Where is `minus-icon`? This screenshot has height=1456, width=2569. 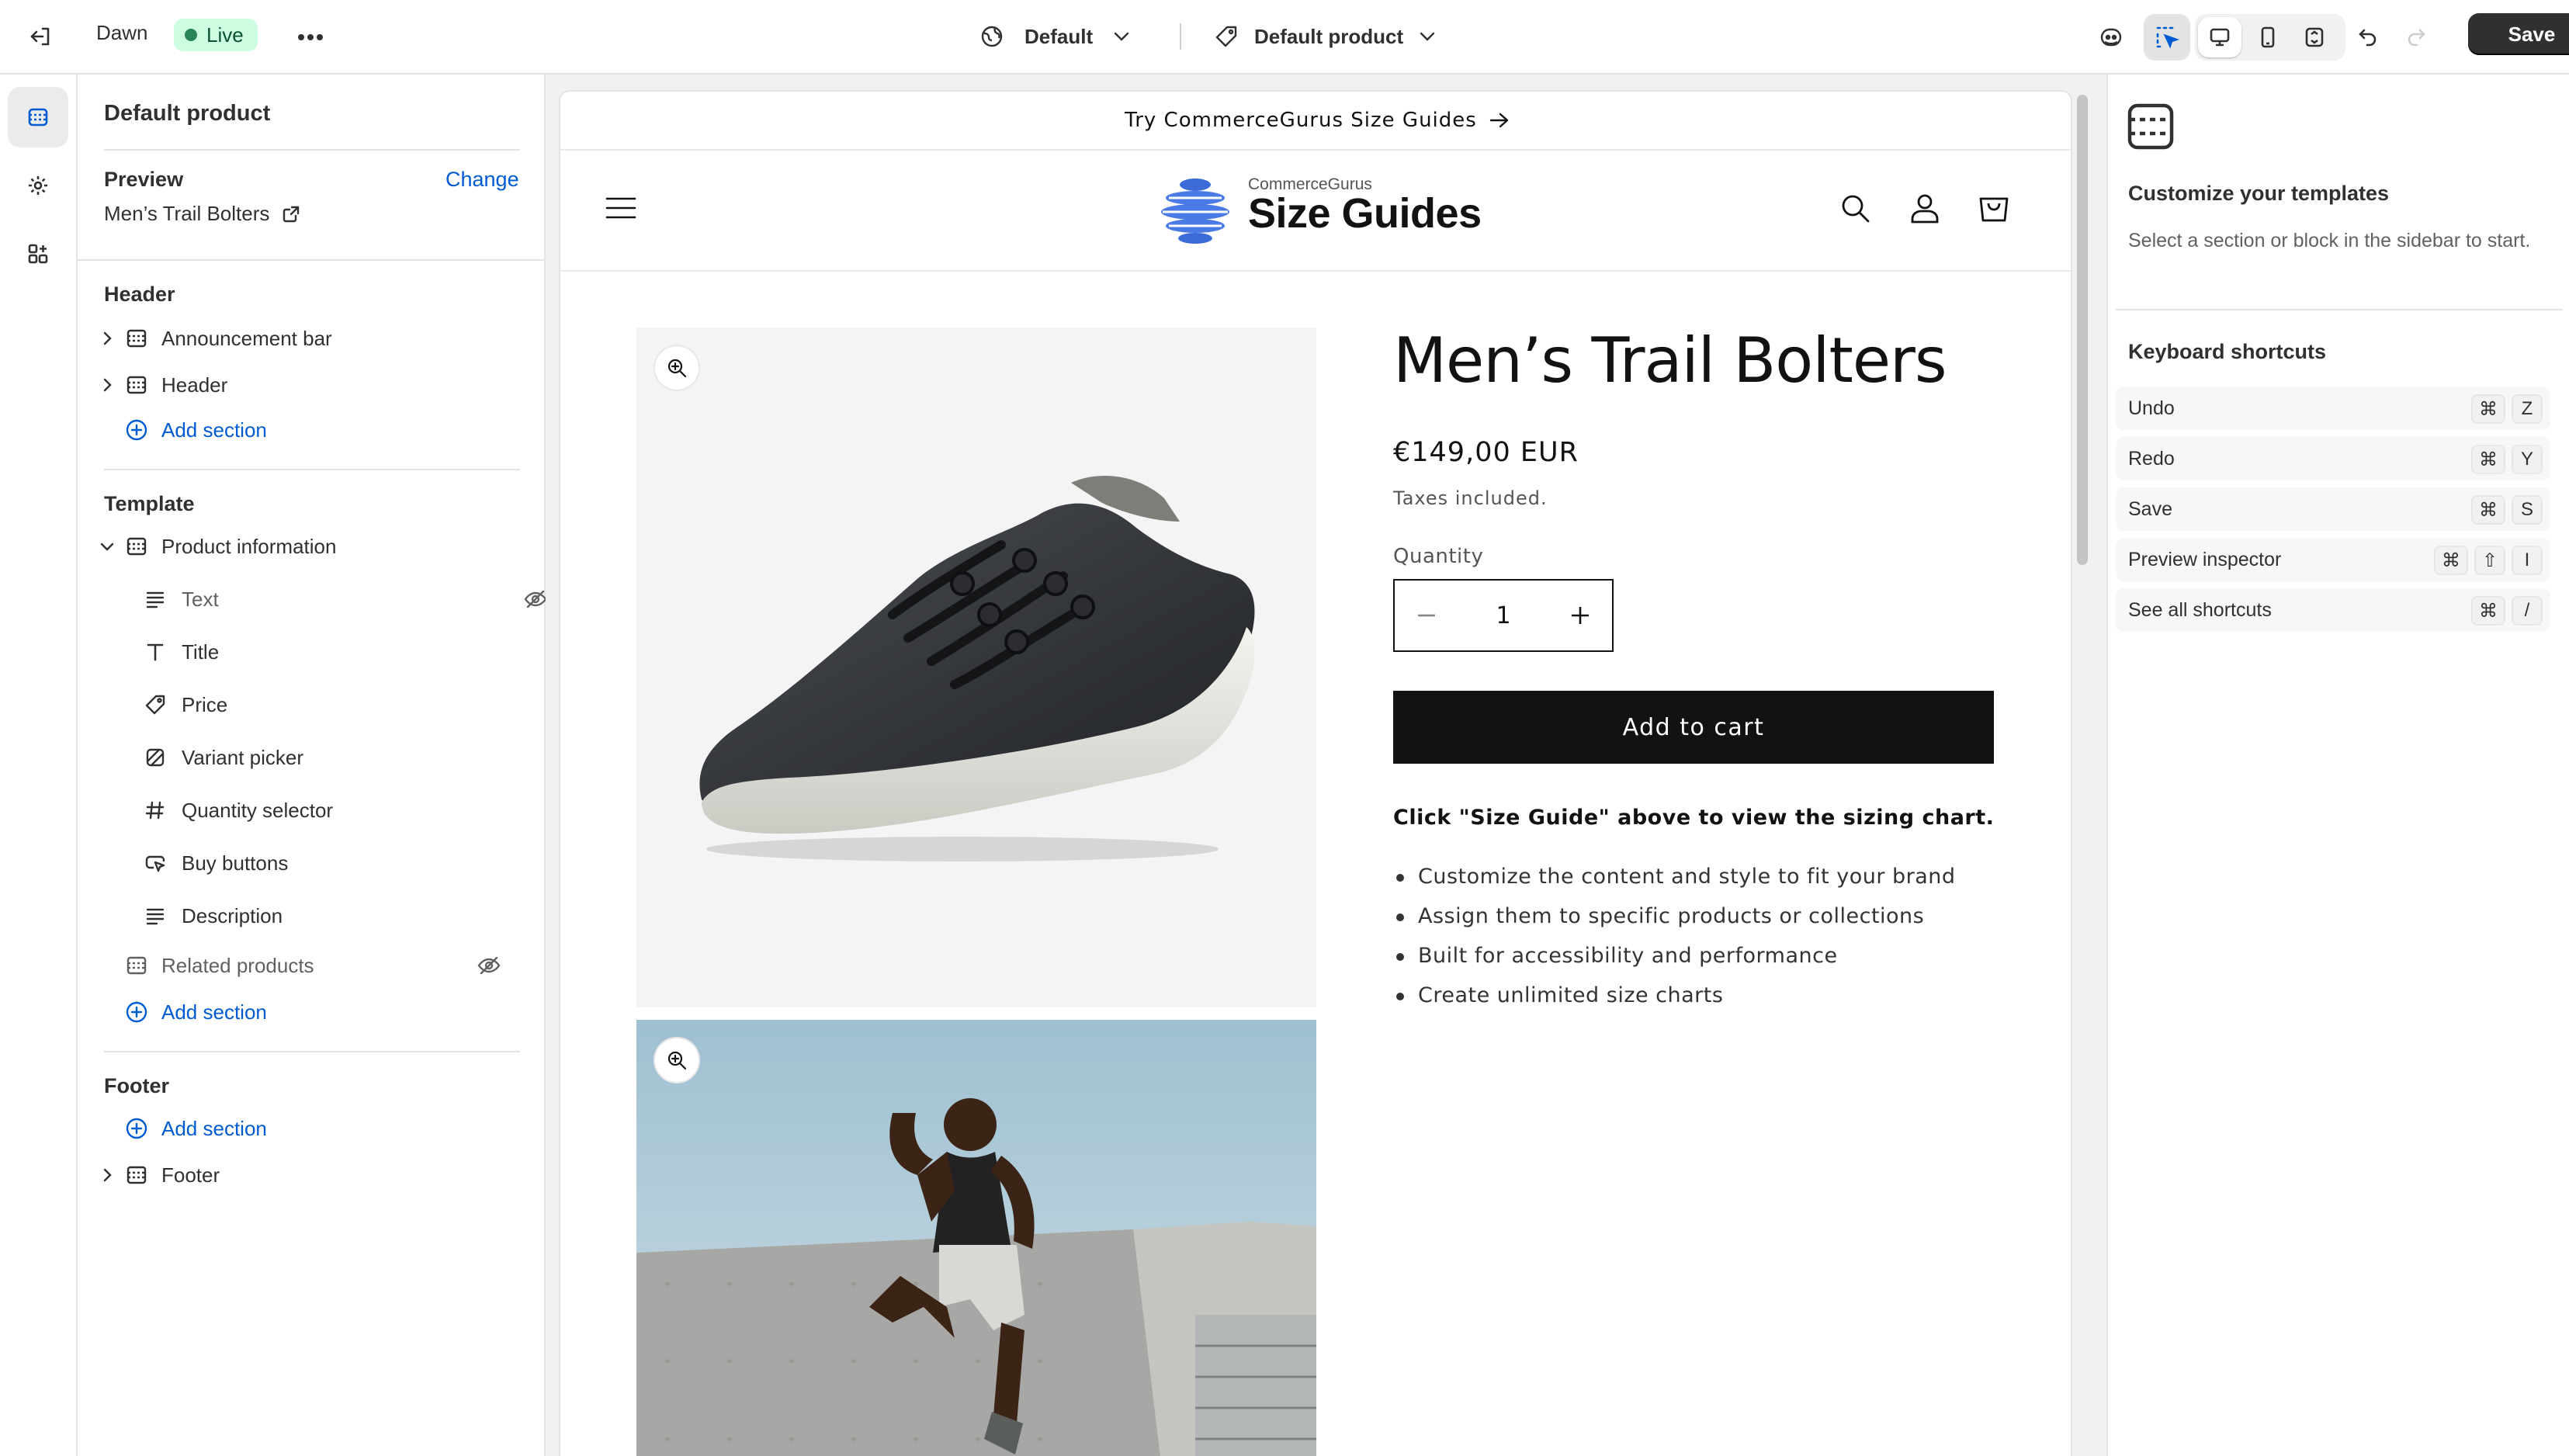
minus-icon is located at coordinates (1426, 616).